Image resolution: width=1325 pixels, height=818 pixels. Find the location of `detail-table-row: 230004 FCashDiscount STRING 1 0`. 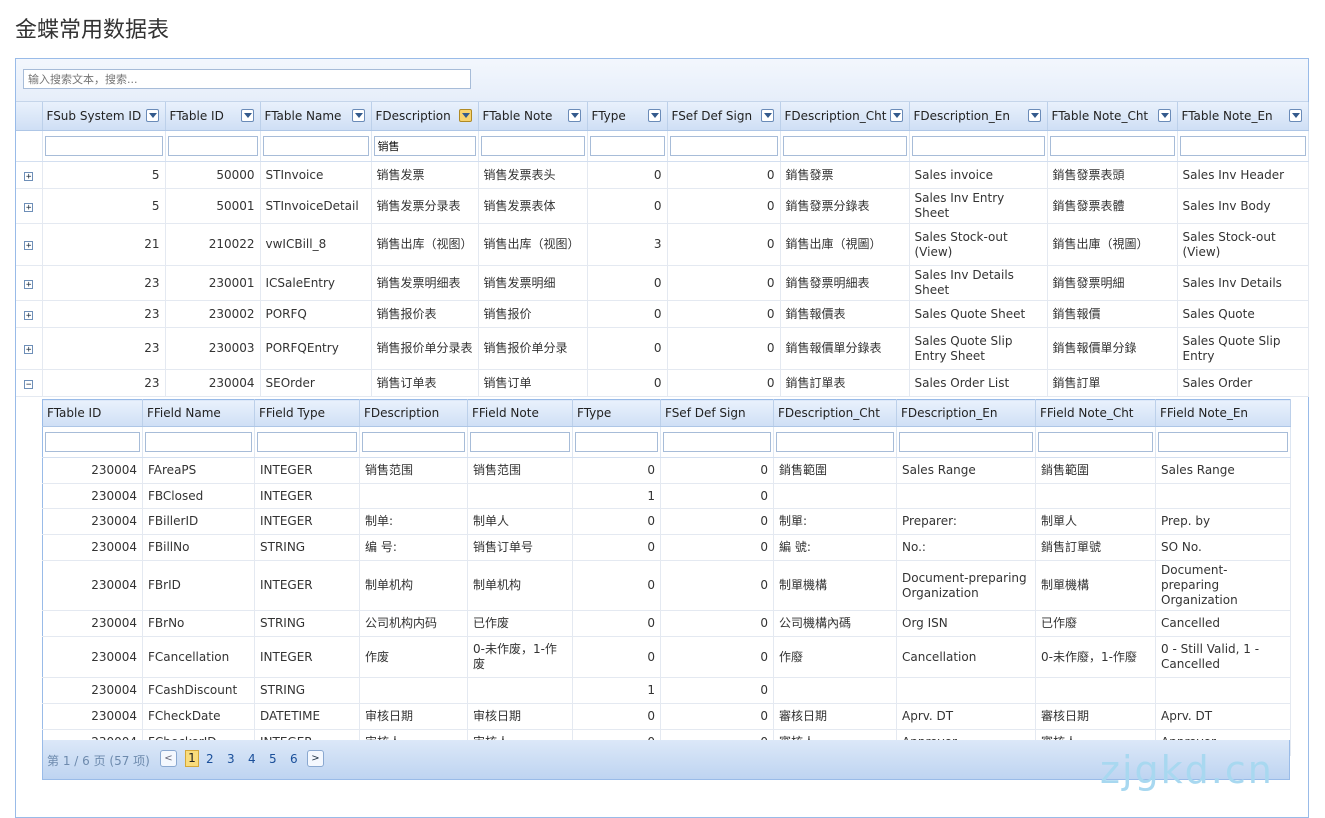

detail-table-row: 230004 FCashDiscount STRING 1 0 is located at coordinates (666, 690).